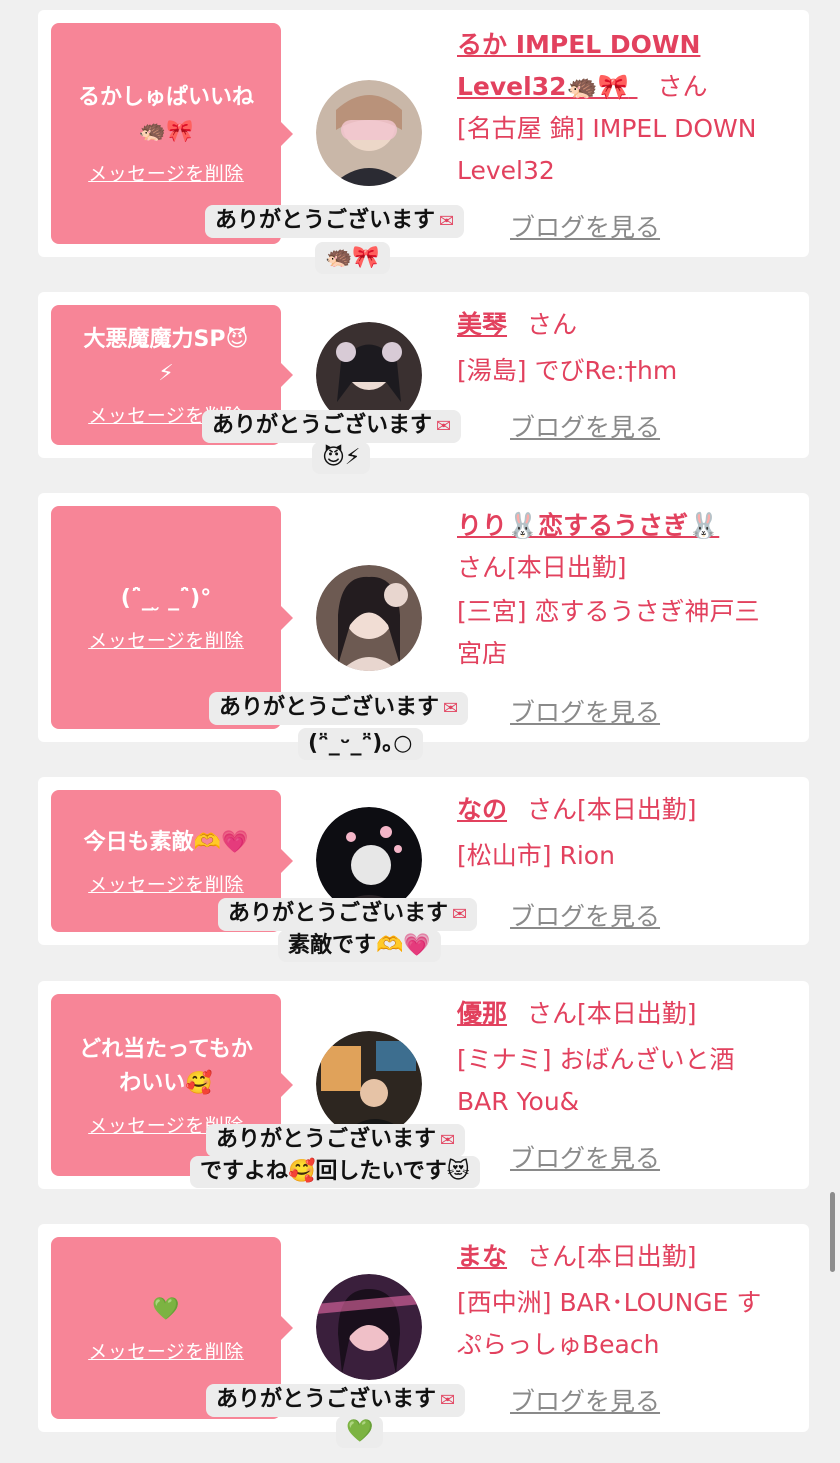 This screenshot has width=840, height=1463. What do you see at coordinates (341, 458) in the screenshot?
I see `reply-bubble-emoji: 😈⚡` at bounding box center [341, 458].